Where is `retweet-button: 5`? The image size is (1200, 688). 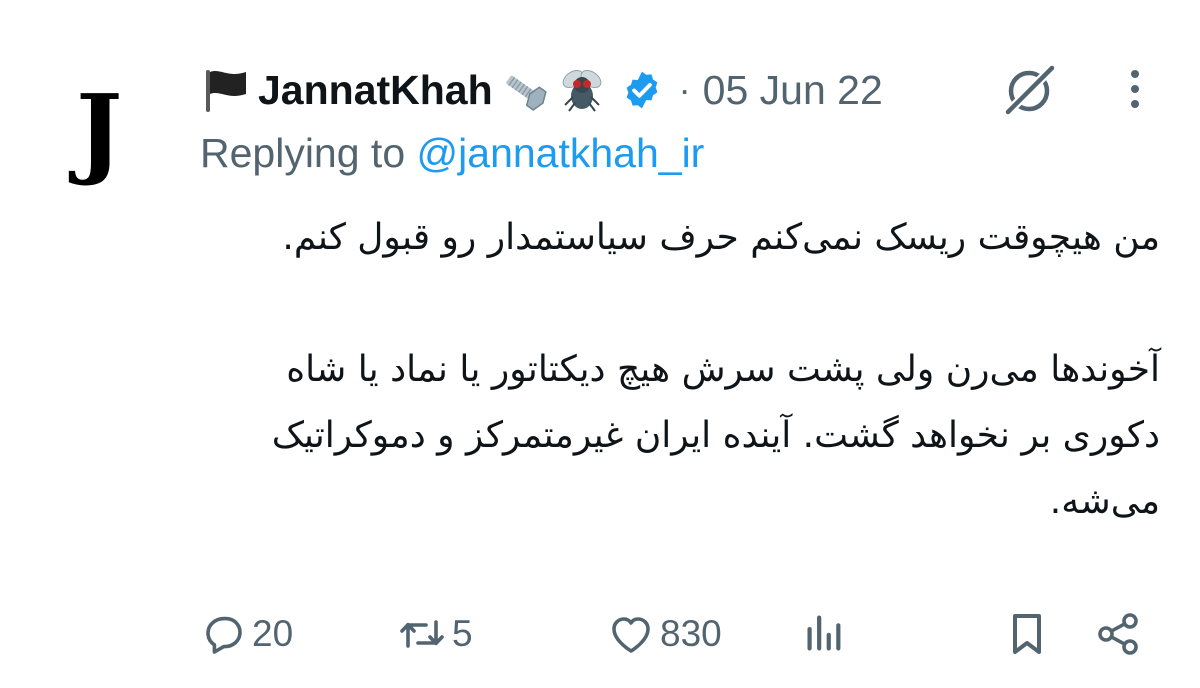 retweet-button: 5 is located at coordinates (434, 634).